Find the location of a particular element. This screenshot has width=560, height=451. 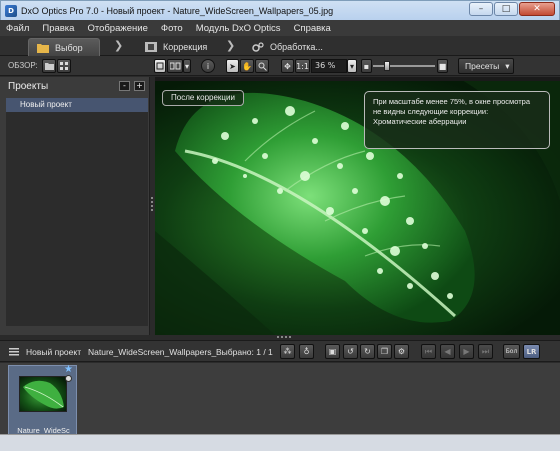

notice-line: При масштабе менее 75%, в окне просмотра is located at coordinates (452, 101).